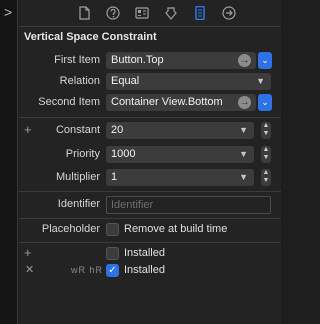 The height and width of the screenshot is (324, 320). I want to click on constant-label: Constant, so click(77, 130).